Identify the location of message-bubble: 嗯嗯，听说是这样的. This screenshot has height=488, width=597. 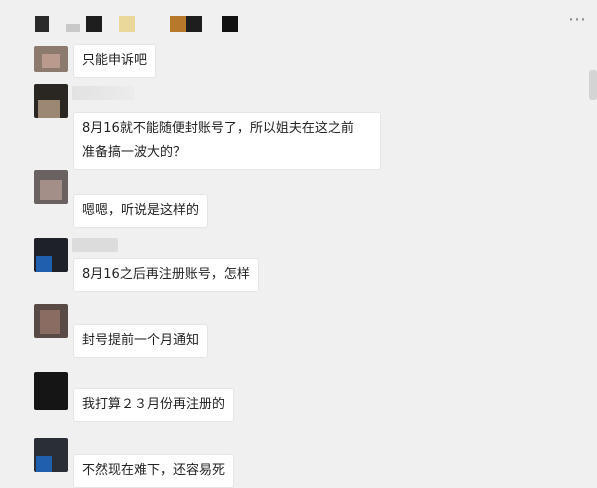
(141, 211).